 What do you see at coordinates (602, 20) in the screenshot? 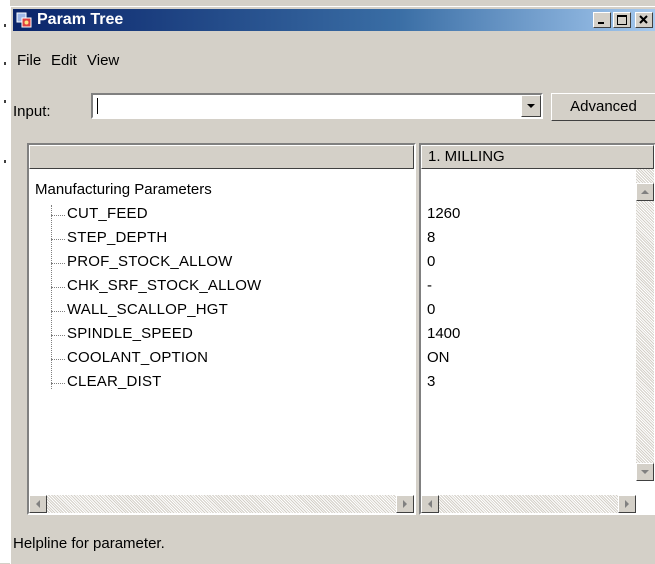
I see `minimize-button` at bounding box center [602, 20].